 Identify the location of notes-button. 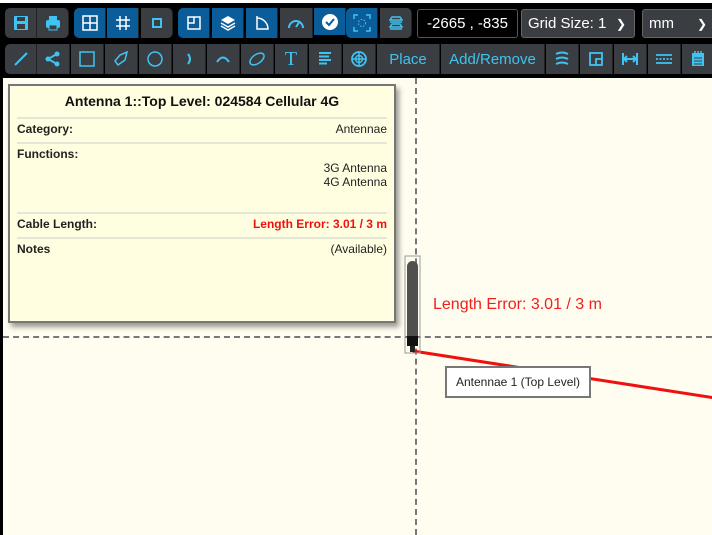
(697, 59).